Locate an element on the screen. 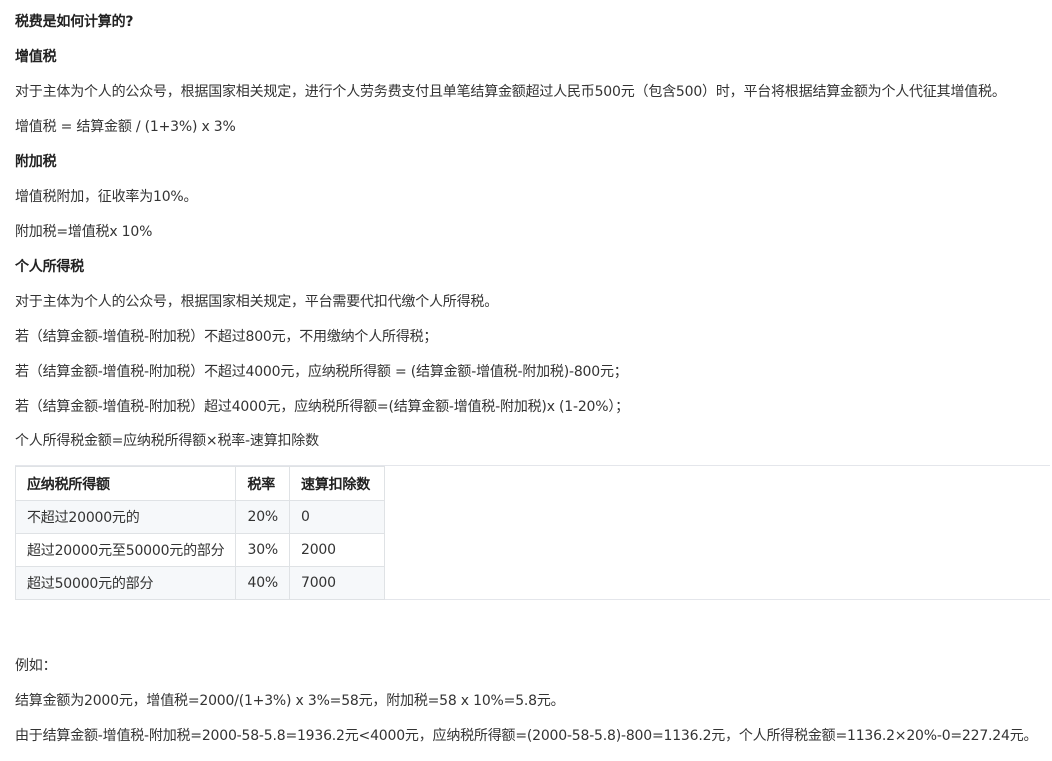 The height and width of the screenshot is (761, 1052). surtax-heading: 附加税 is located at coordinates (36, 162).